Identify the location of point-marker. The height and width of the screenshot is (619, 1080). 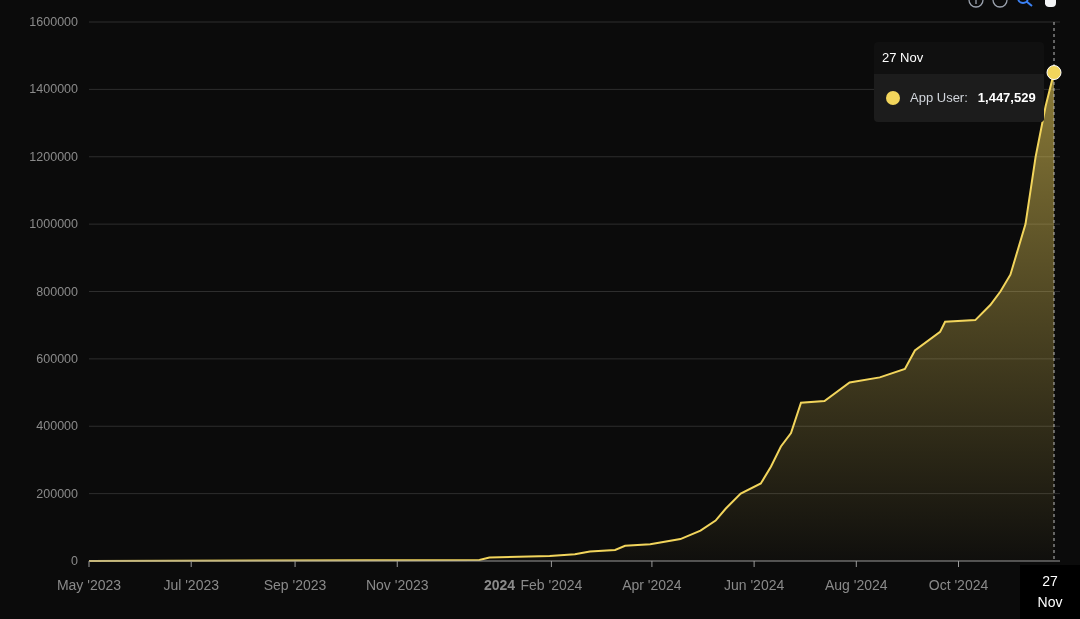
(1054, 73).